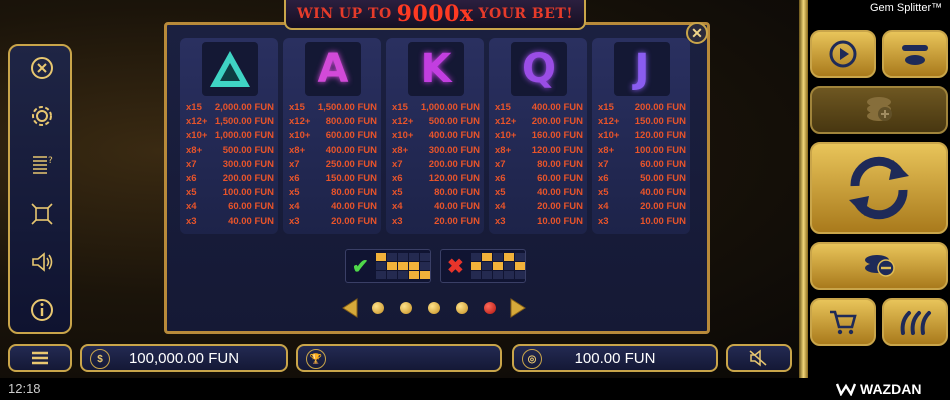 The width and height of the screenshot is (950, 400). Describe the element at coordinates (538, 69) in the screenshot. I see `symbol-letter: Q` at that location.